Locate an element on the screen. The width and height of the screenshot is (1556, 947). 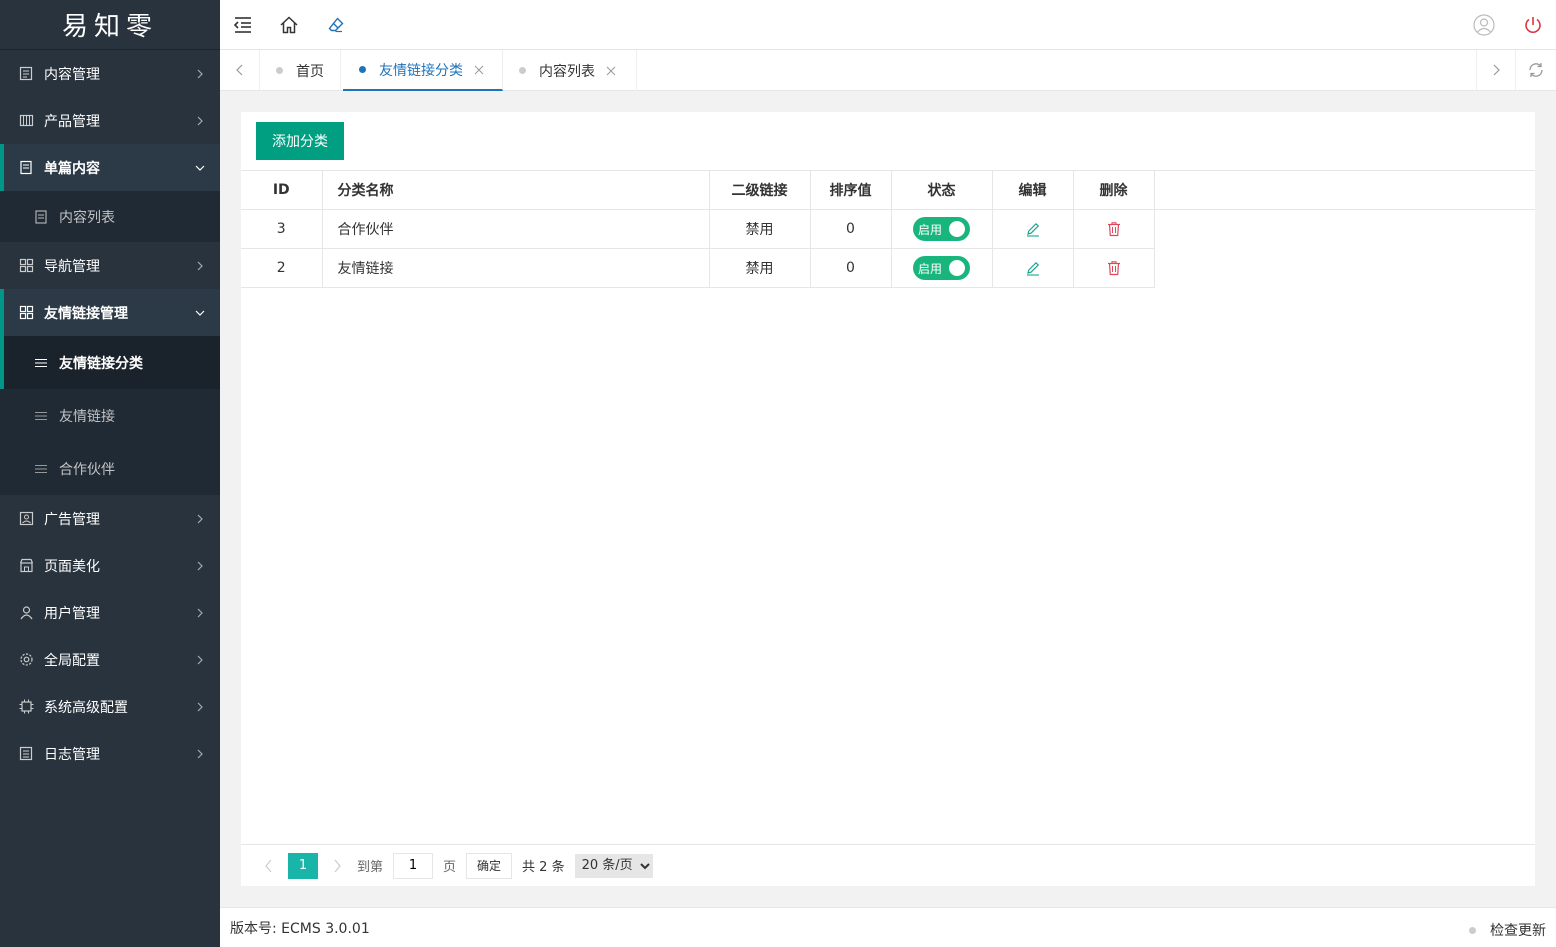
product-icon is located at coordinates (26, 121).